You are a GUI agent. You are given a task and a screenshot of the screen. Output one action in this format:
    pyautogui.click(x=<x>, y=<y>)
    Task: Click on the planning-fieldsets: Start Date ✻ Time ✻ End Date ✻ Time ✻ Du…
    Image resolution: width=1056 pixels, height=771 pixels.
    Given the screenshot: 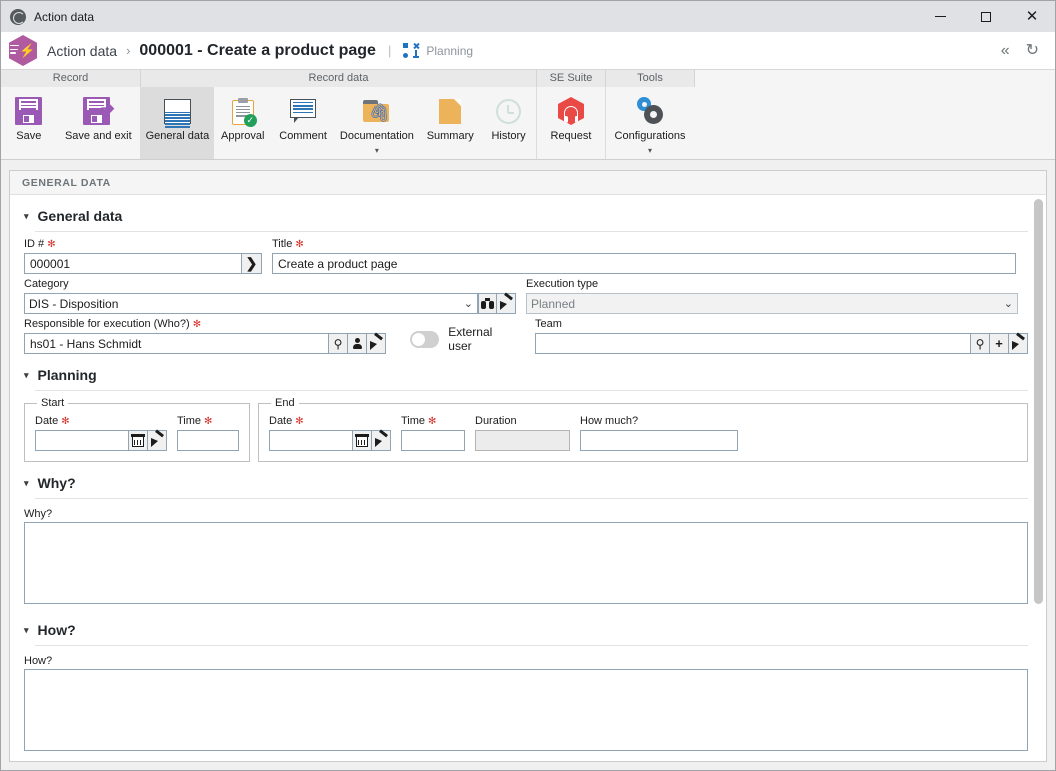 What is the action you would take?
    pyautogui.click(x=526, y=429)
    